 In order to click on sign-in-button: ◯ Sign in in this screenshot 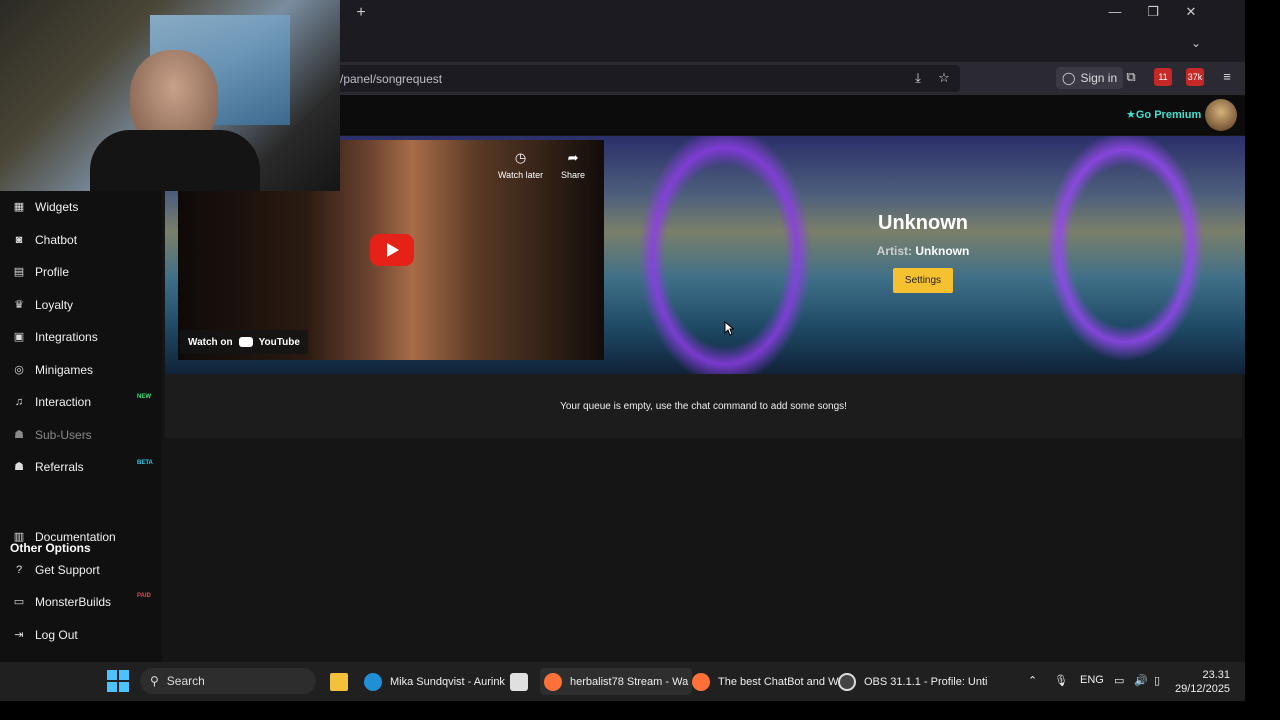, I will do `click(1090, 78)`.